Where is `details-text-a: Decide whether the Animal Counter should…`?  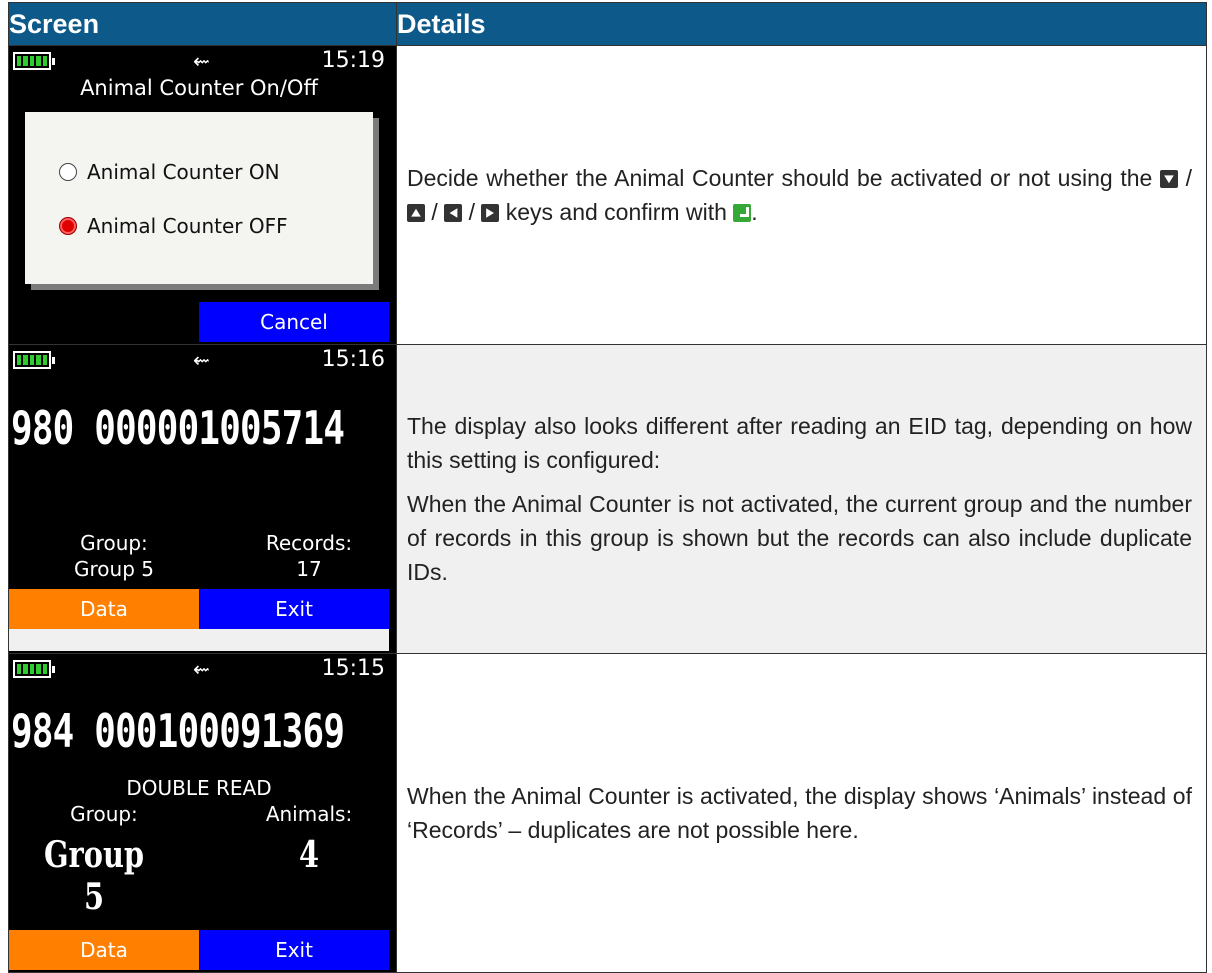 details-text-a: Decide whether the Animal Counter should… is located at coordinates (780, 178).